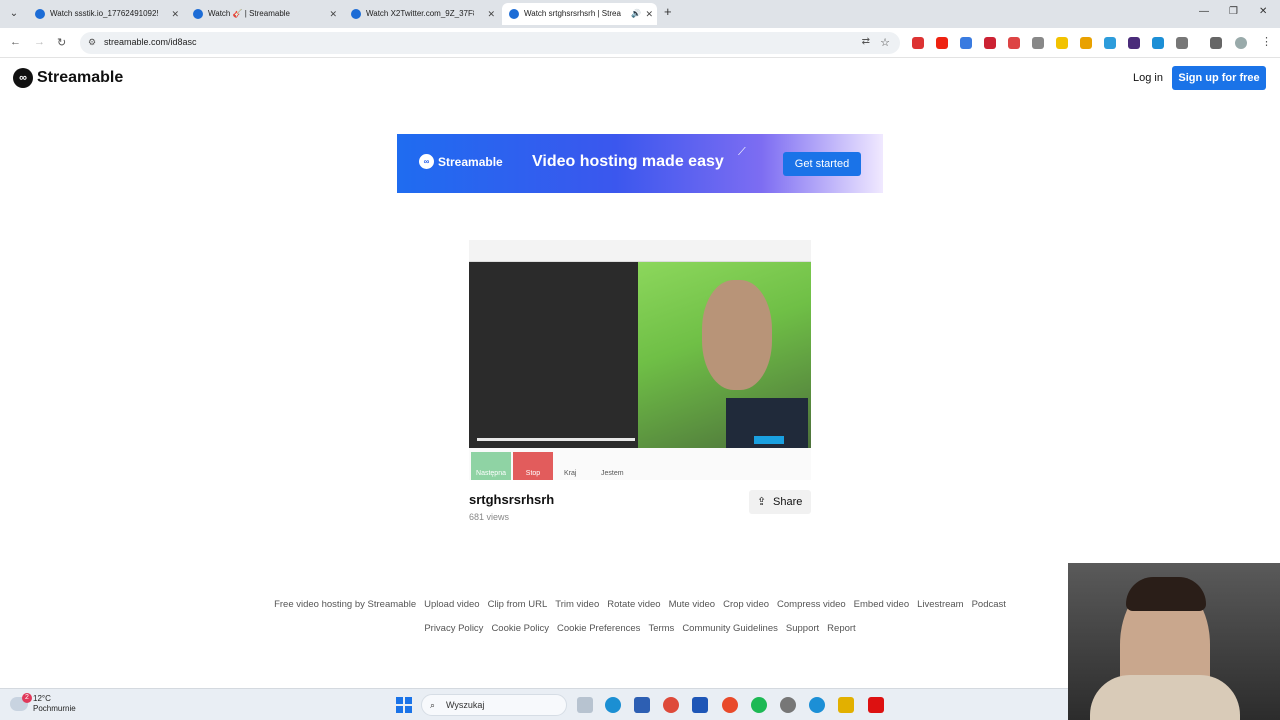 The width and height of the screenshot is (1280, 720). Describe the element at coordinates (822, 164) in the screenshot. I see `get-started-button: Get started` at that location.